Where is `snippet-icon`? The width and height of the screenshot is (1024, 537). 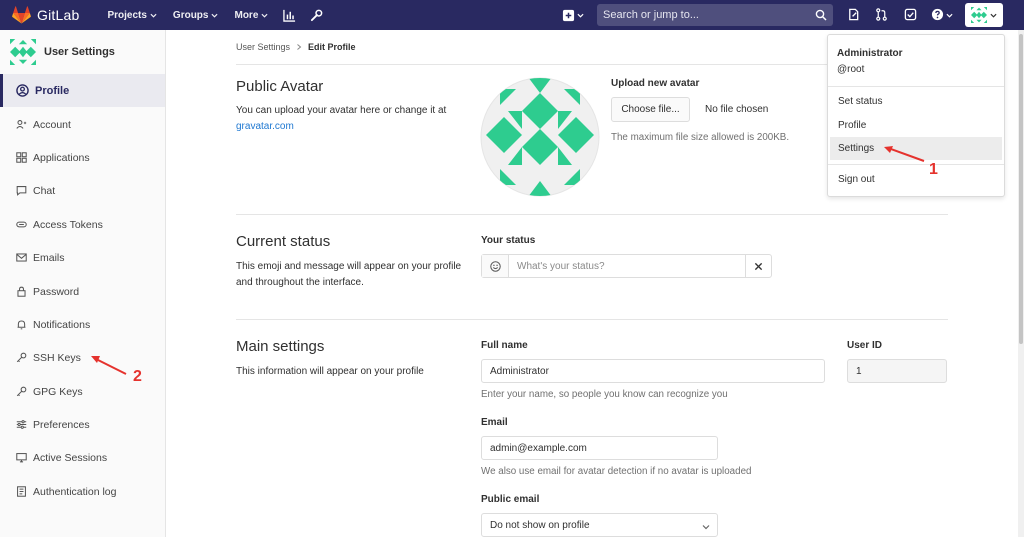 snippet-icon is located at coordinates (853, 14).